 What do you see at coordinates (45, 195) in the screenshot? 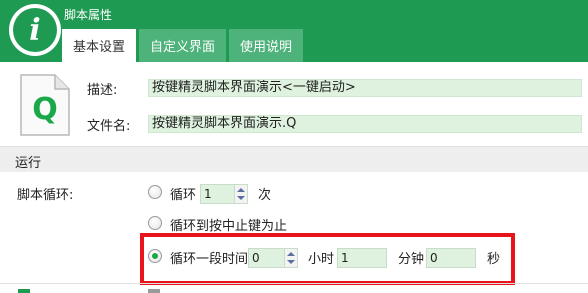
I see `script-loop-label: 脚本循环:` at bounding box center [45, 195].